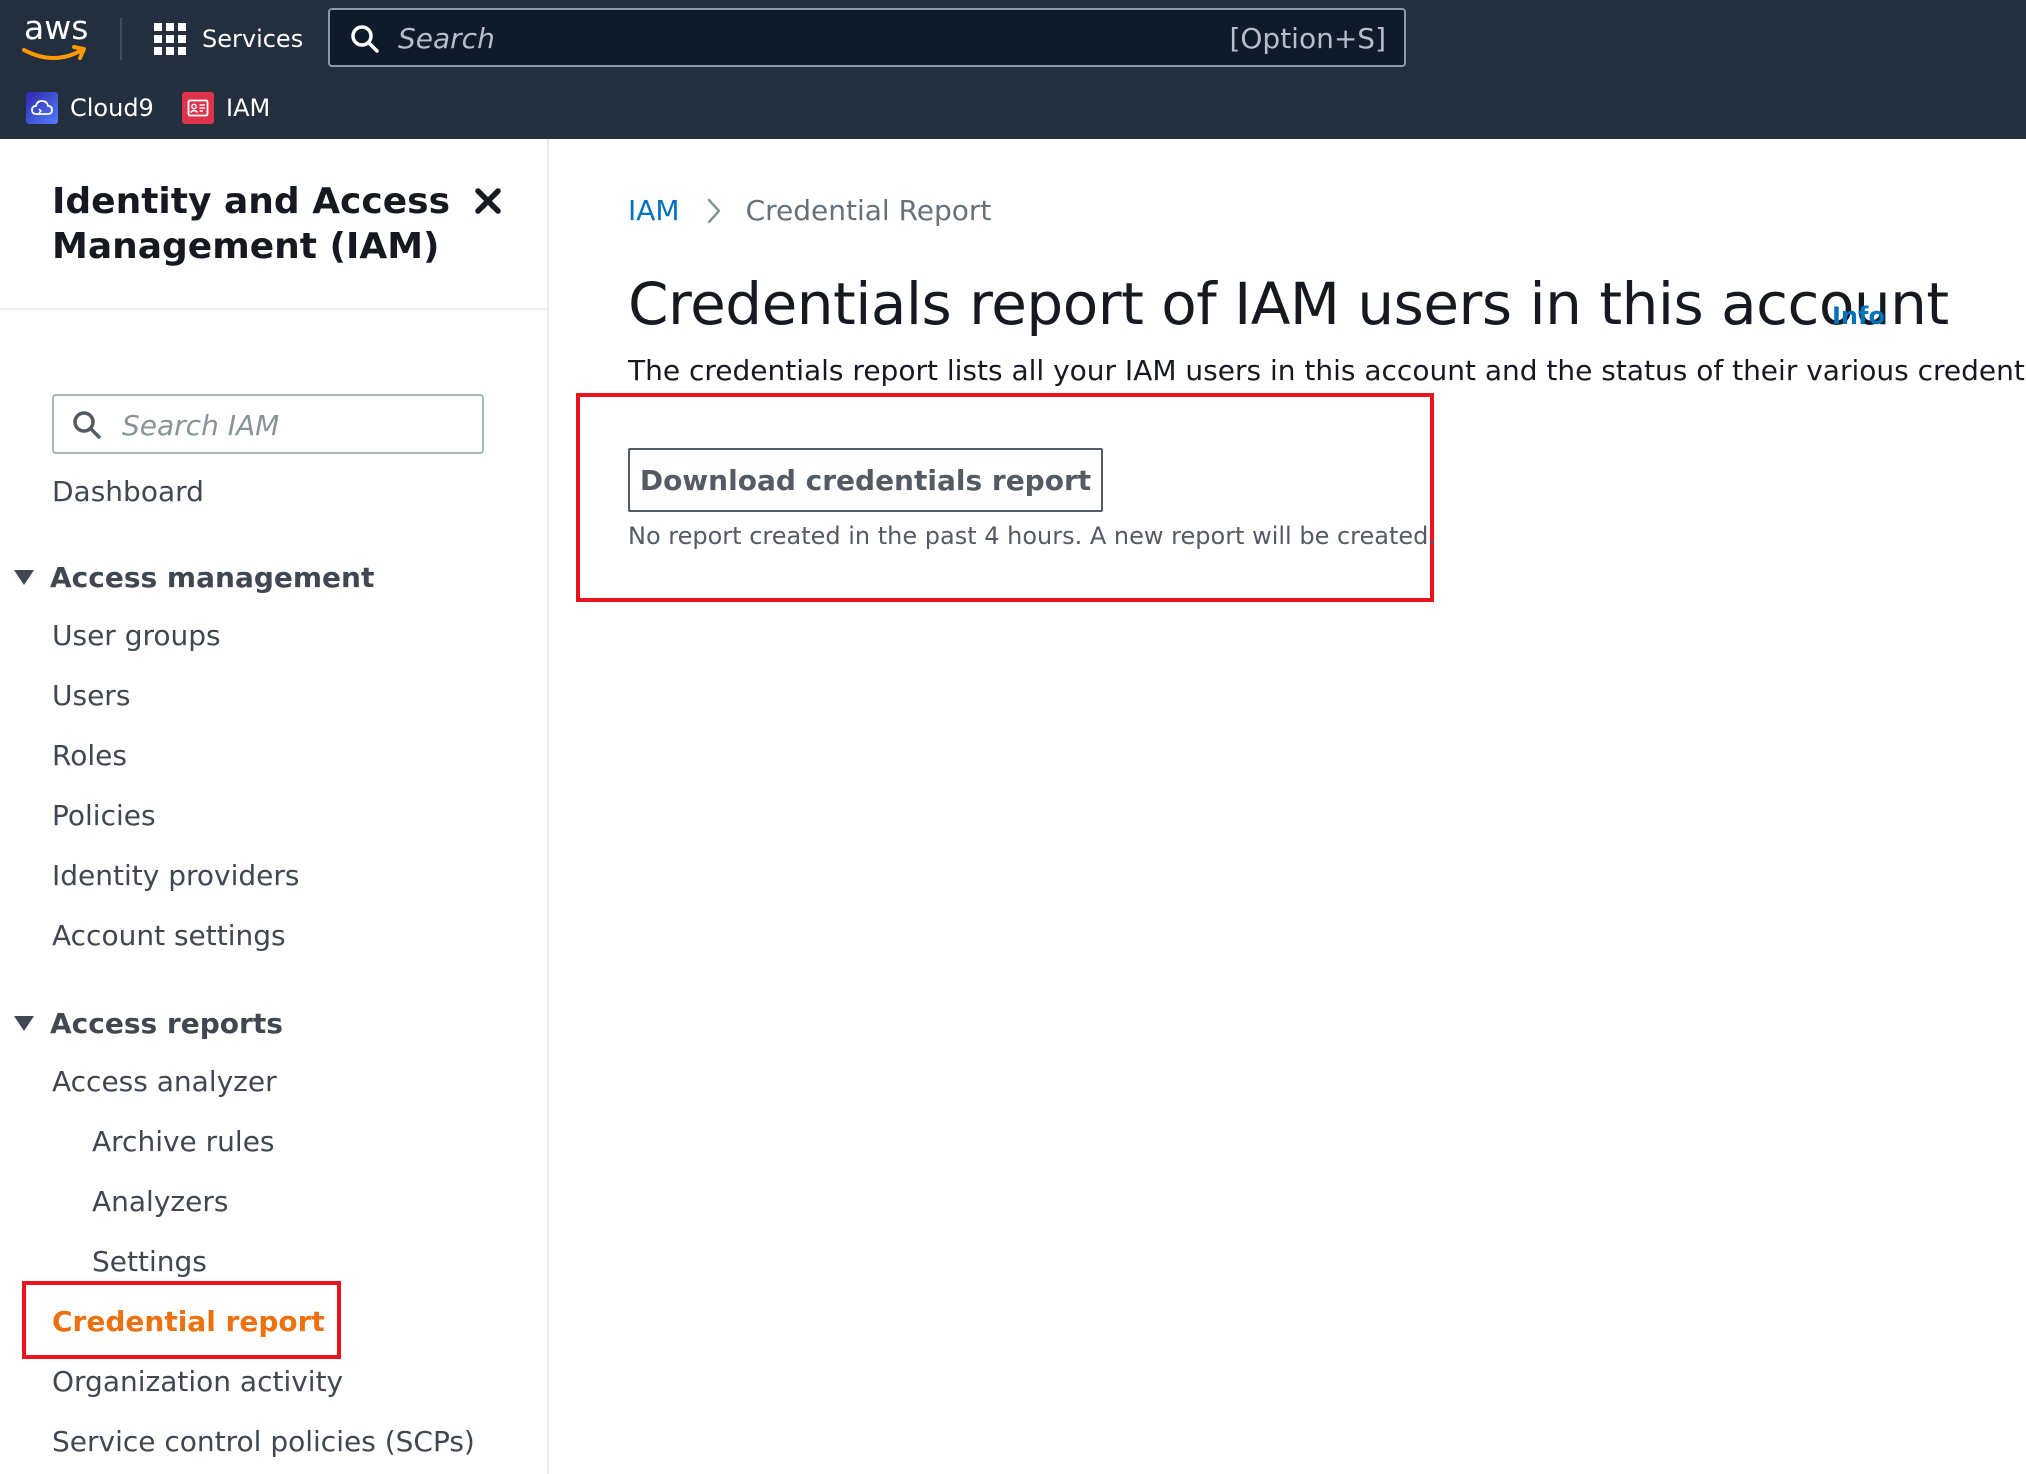  What do you see at coordinates (54, 52) in the screenshot?
I see `aws-smile-icon` at bounding box center [54, 52].